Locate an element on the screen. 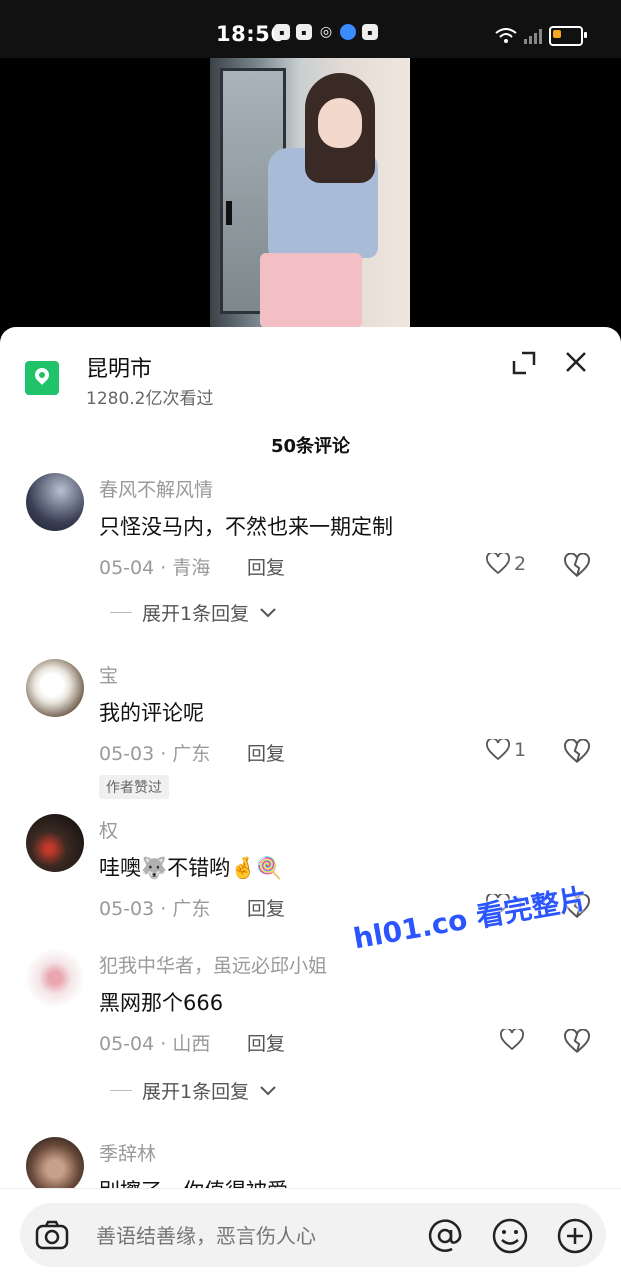 Image resolution: width=621 pixels, height=1281 pixels. hotspot-icon: ◎ is located at coordinates (326, 32).